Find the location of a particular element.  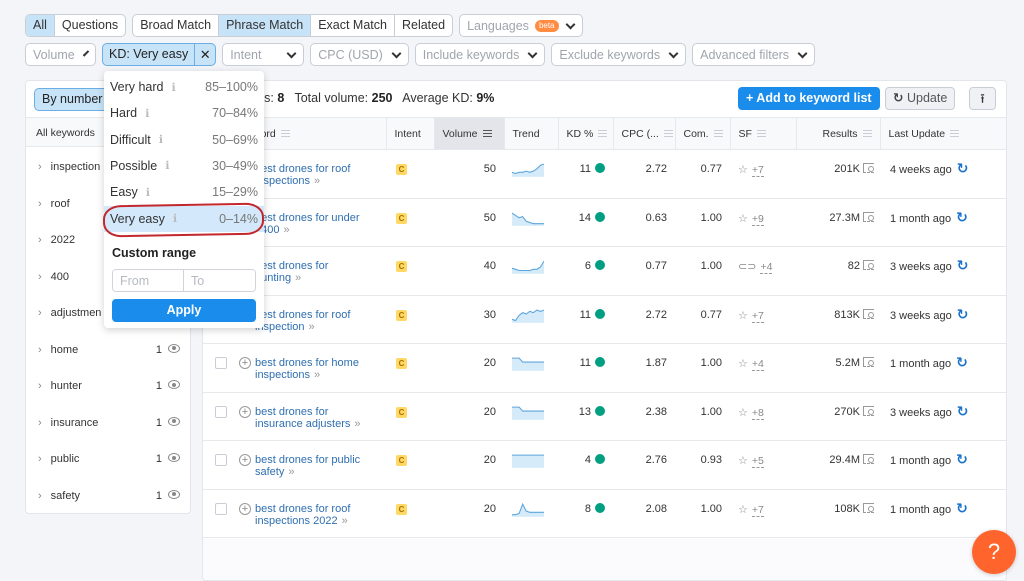

kd-from-input is located at coordinates (148, 280).